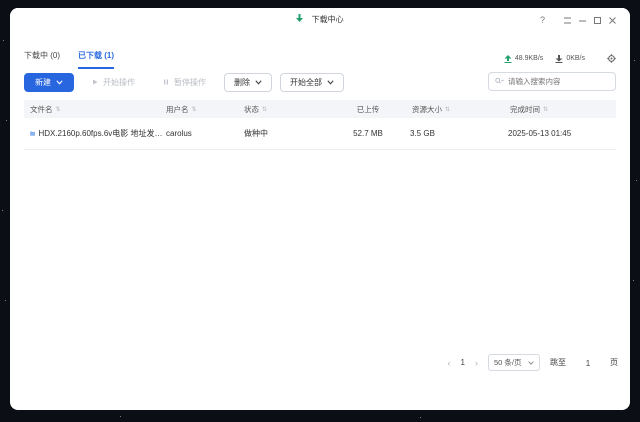  I want to click on upload-icon, so click(508, 58).